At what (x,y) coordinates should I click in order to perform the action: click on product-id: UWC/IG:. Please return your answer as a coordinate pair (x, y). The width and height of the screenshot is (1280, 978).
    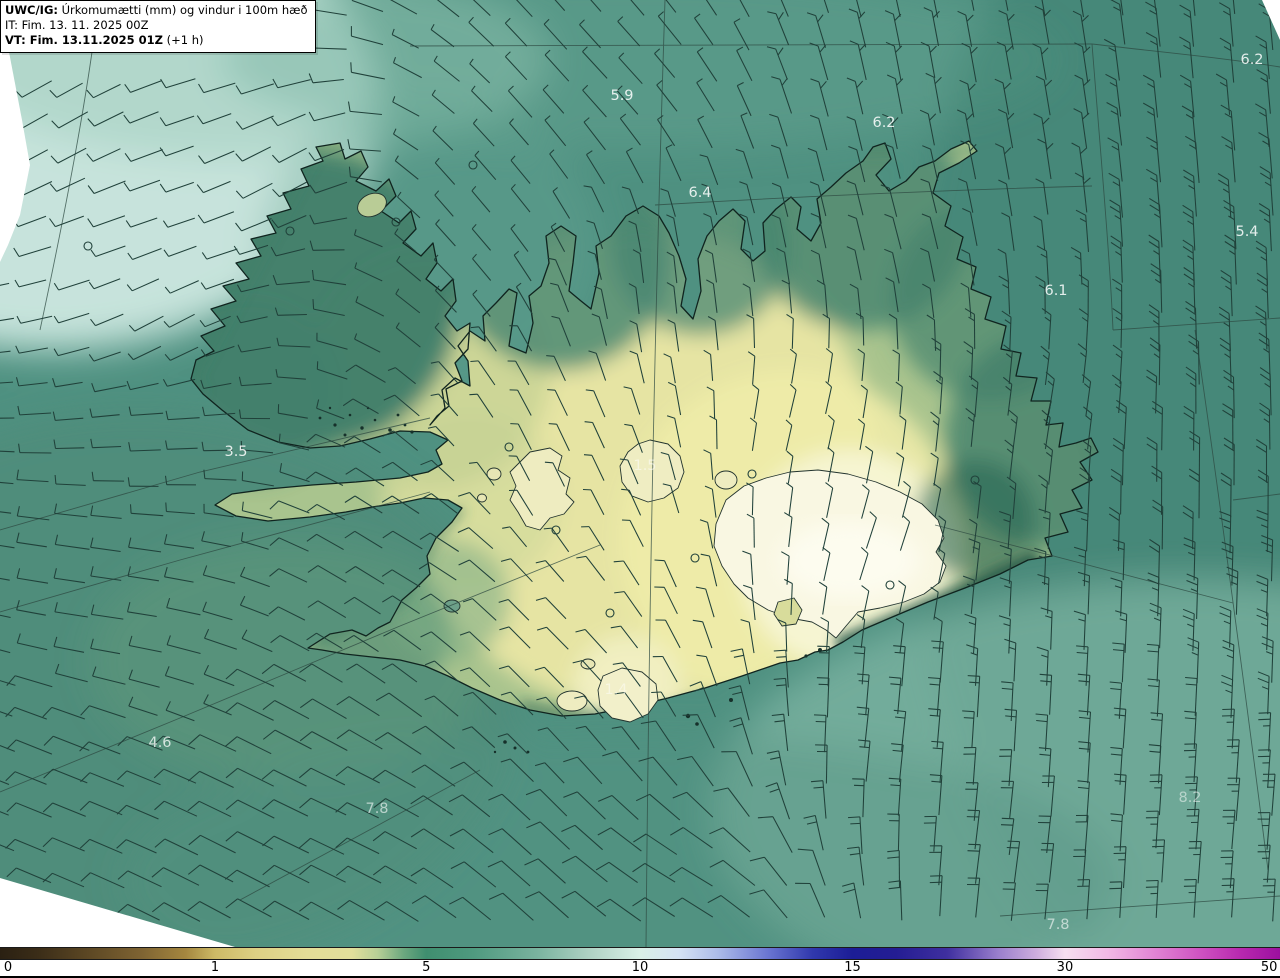
    Looking at the image, I should click on (31, 10).